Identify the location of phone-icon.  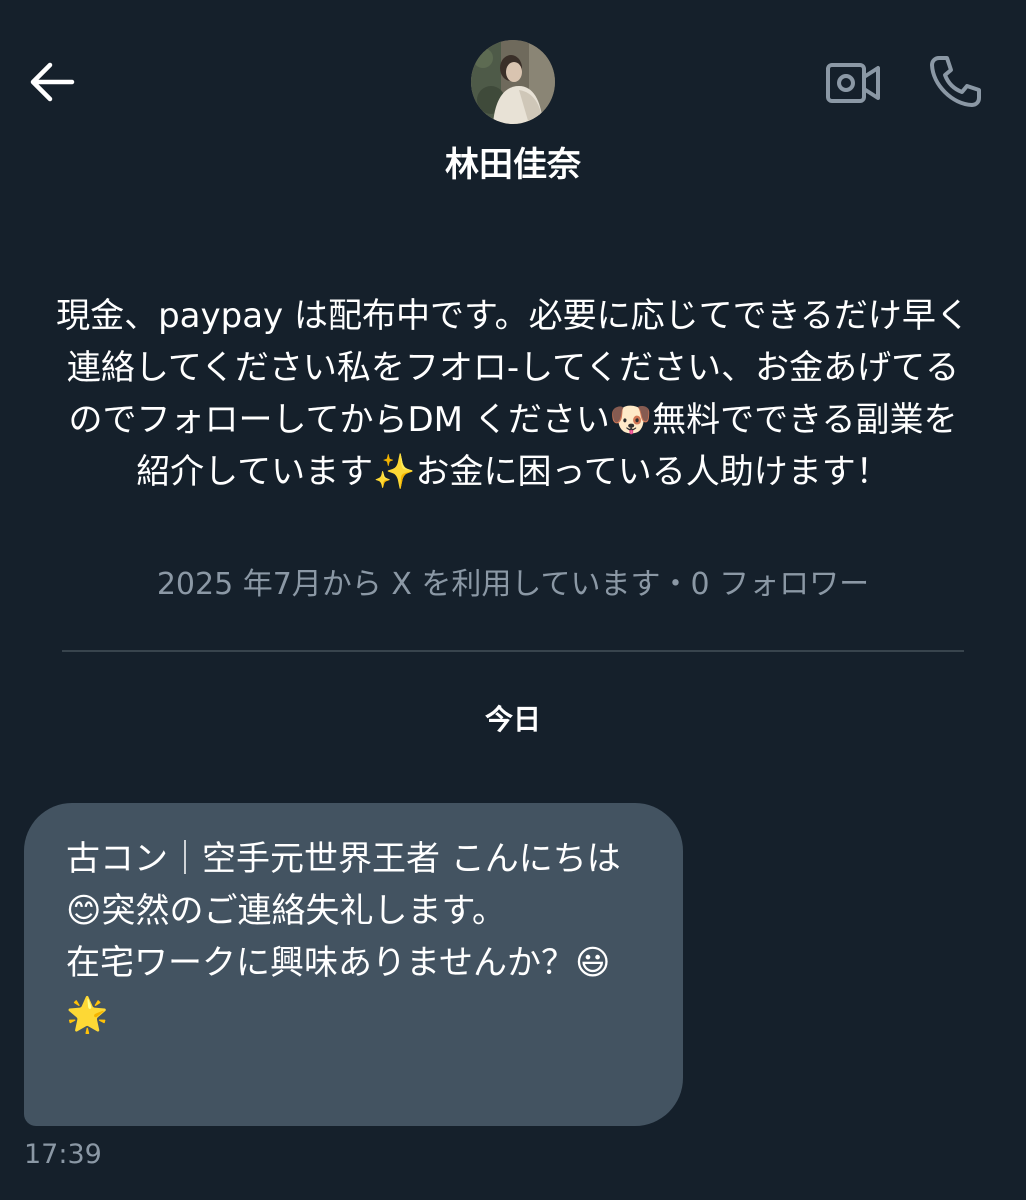
(955, 81).